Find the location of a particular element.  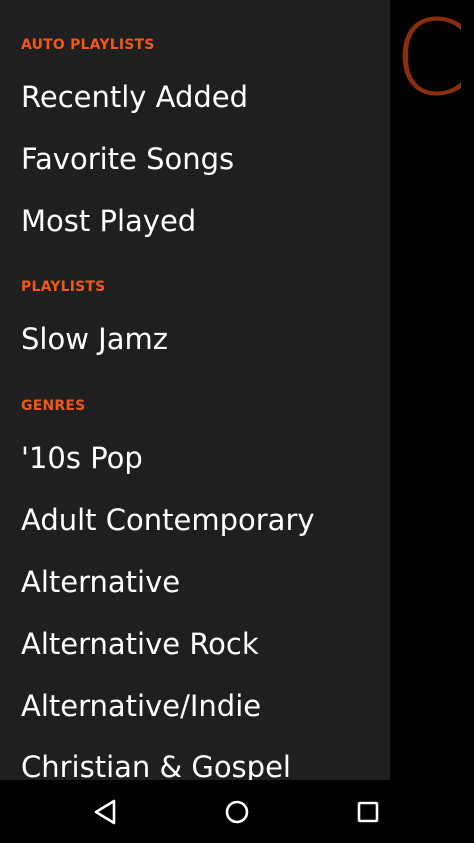

system-navigation-bar is located at coordinates (237, 811).